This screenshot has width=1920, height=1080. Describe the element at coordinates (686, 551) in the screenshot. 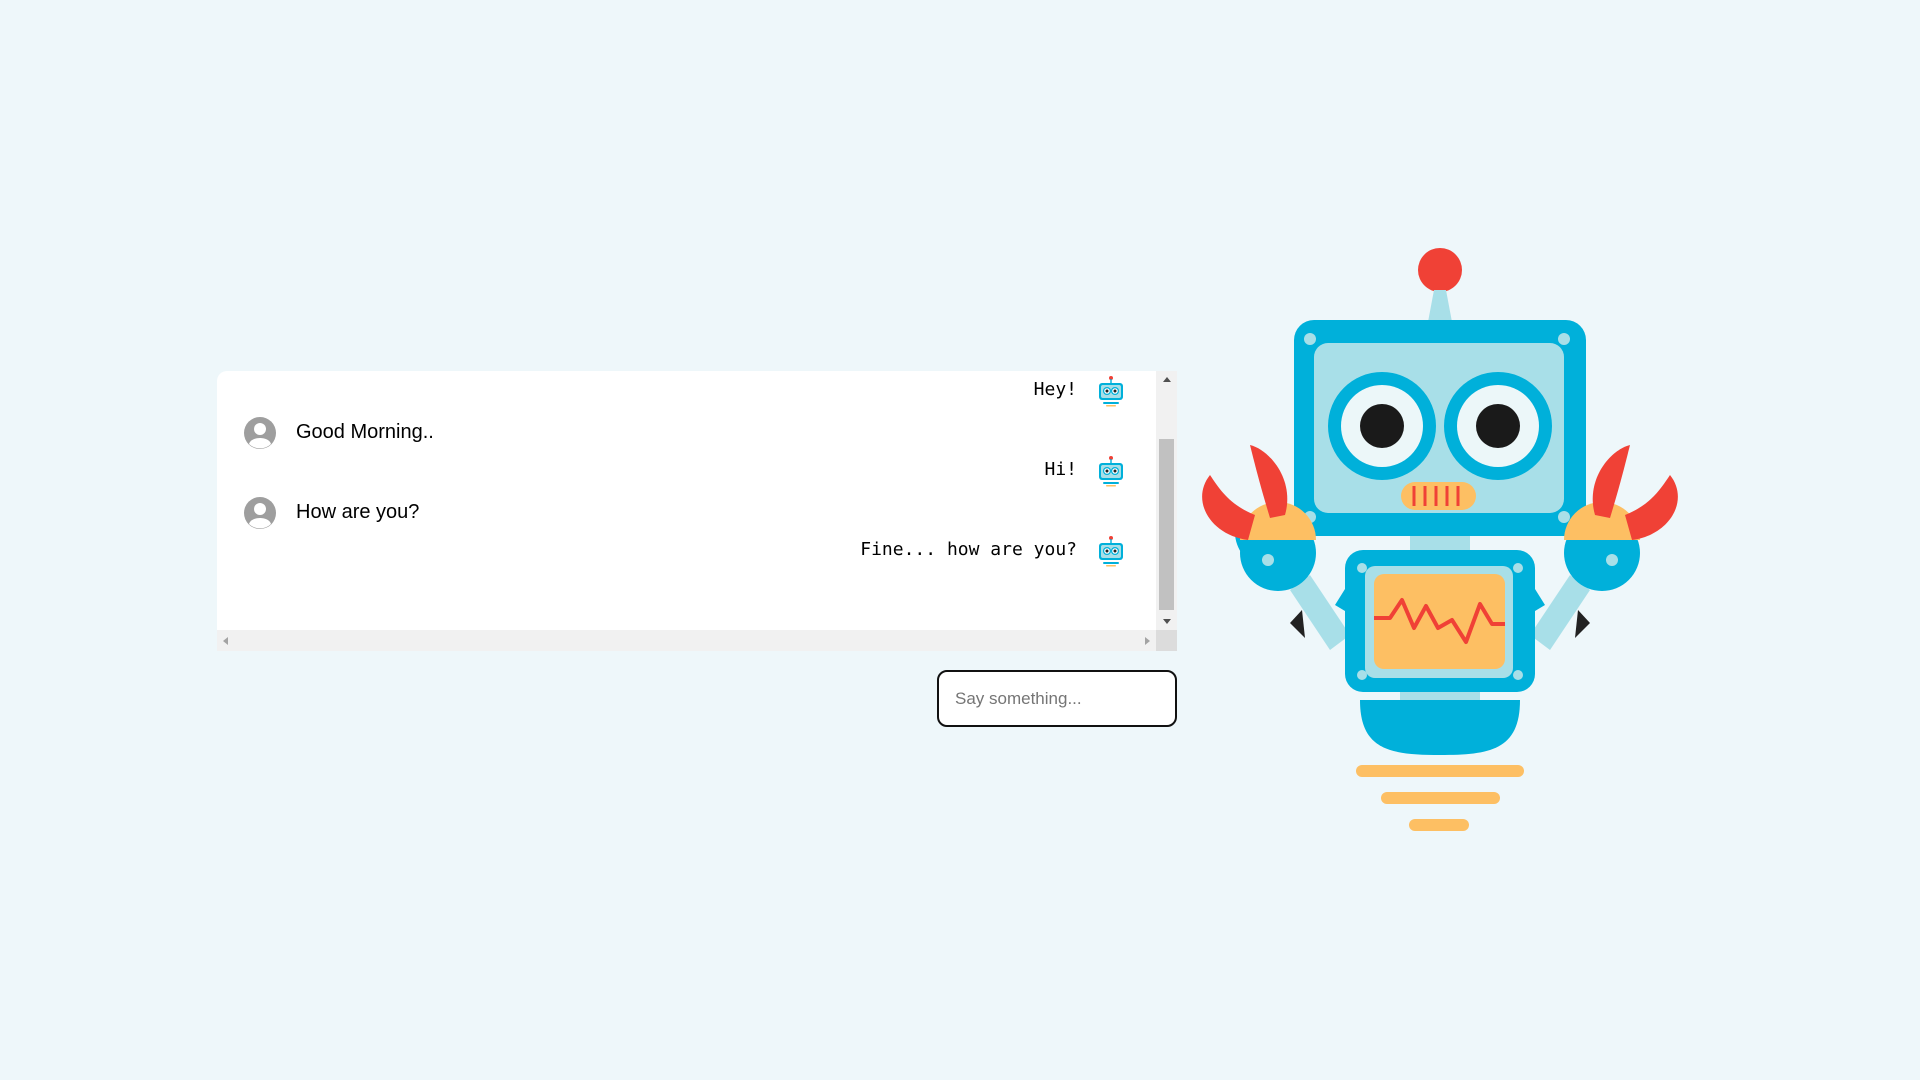

I see `bot-message: Fine... how are you?` at that location.